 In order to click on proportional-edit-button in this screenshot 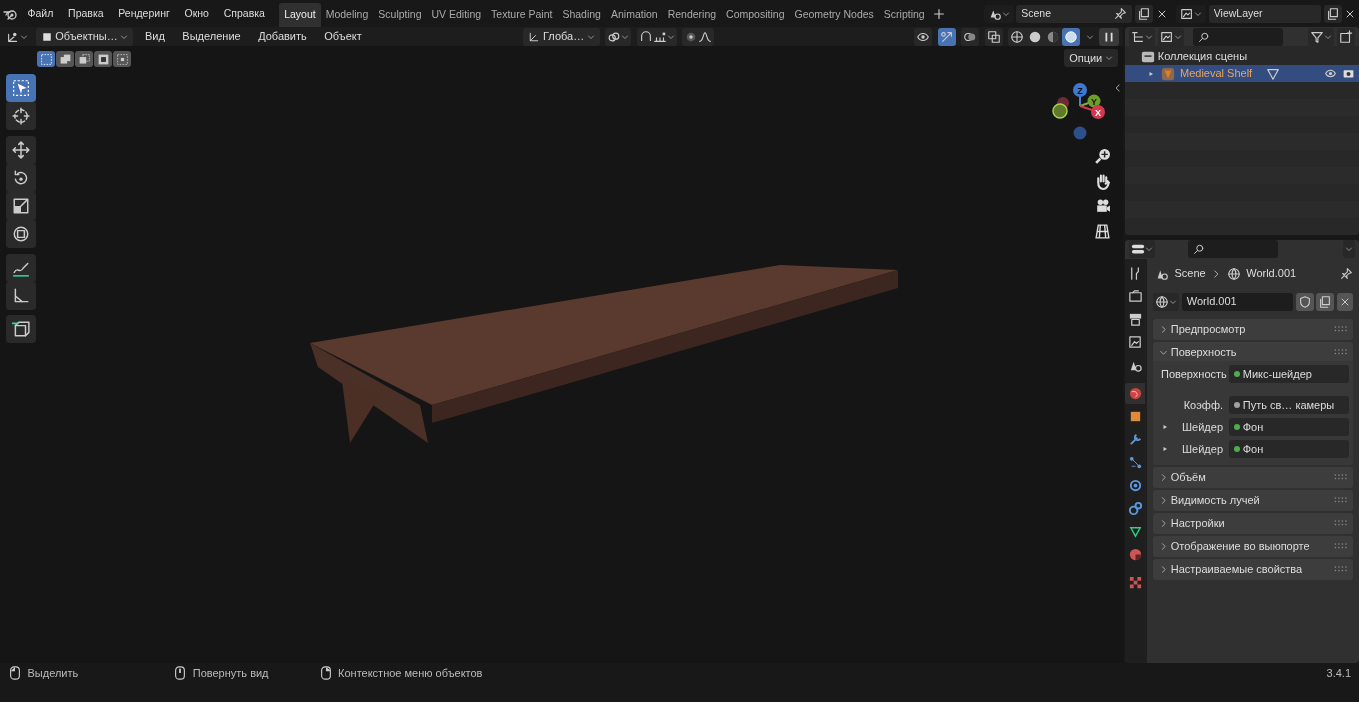, I will do `click(698, 36)`.